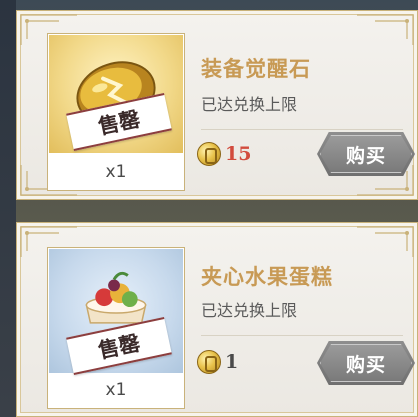  What do you see at coordinates (256, 68) in the screenshot?
I see `item-name: 装备觉醒石` at bounding box center [256, 68].